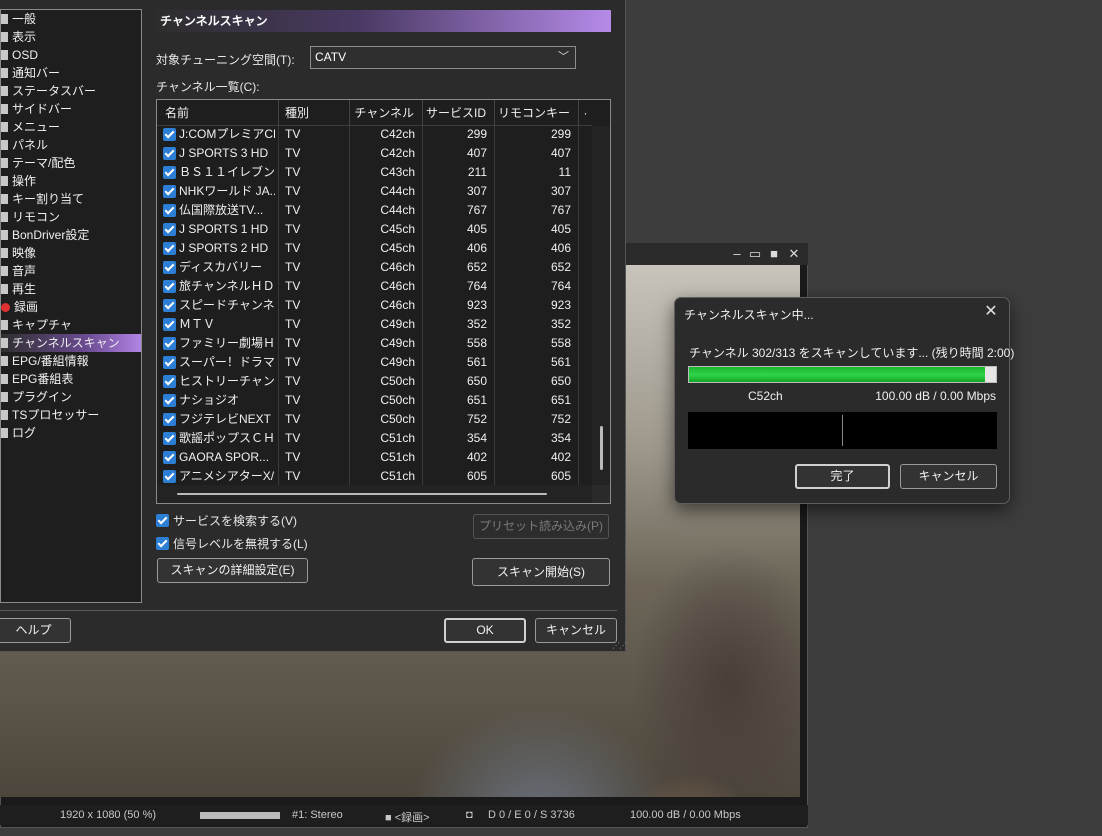  Describe the element at coordinates (71, 37) in the screenshot. I see `category-item: 表示` at that location.